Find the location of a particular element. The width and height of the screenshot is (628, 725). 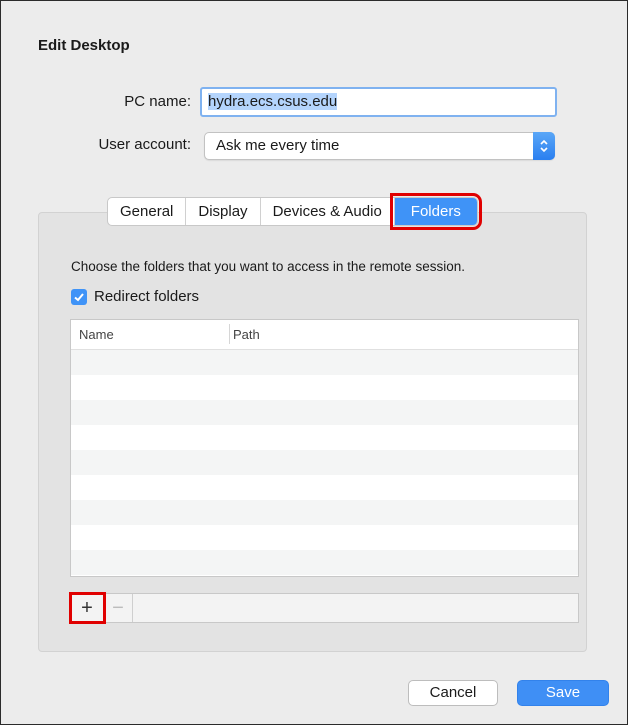

tab-general: General is located at coordinates (147, 211).